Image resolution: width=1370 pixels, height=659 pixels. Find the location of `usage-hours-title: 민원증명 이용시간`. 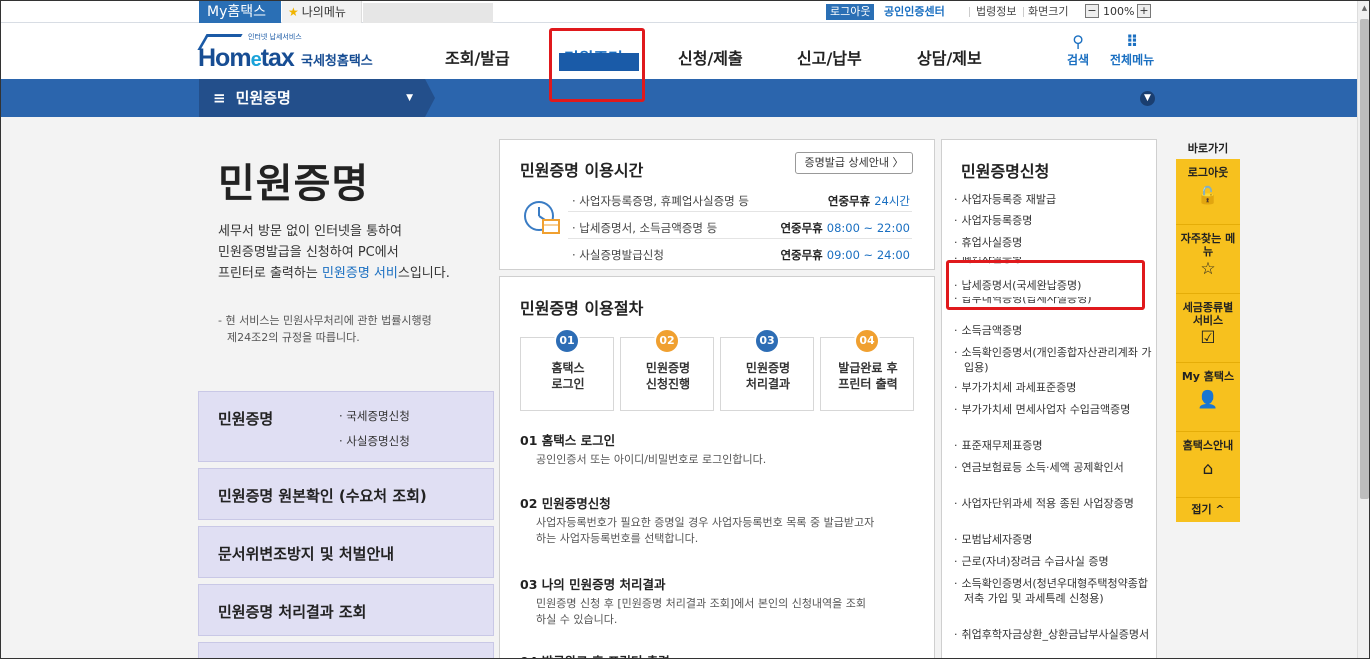

usage-hours-title: 민원증명 이용시간 is located at coordinates (582, 170).